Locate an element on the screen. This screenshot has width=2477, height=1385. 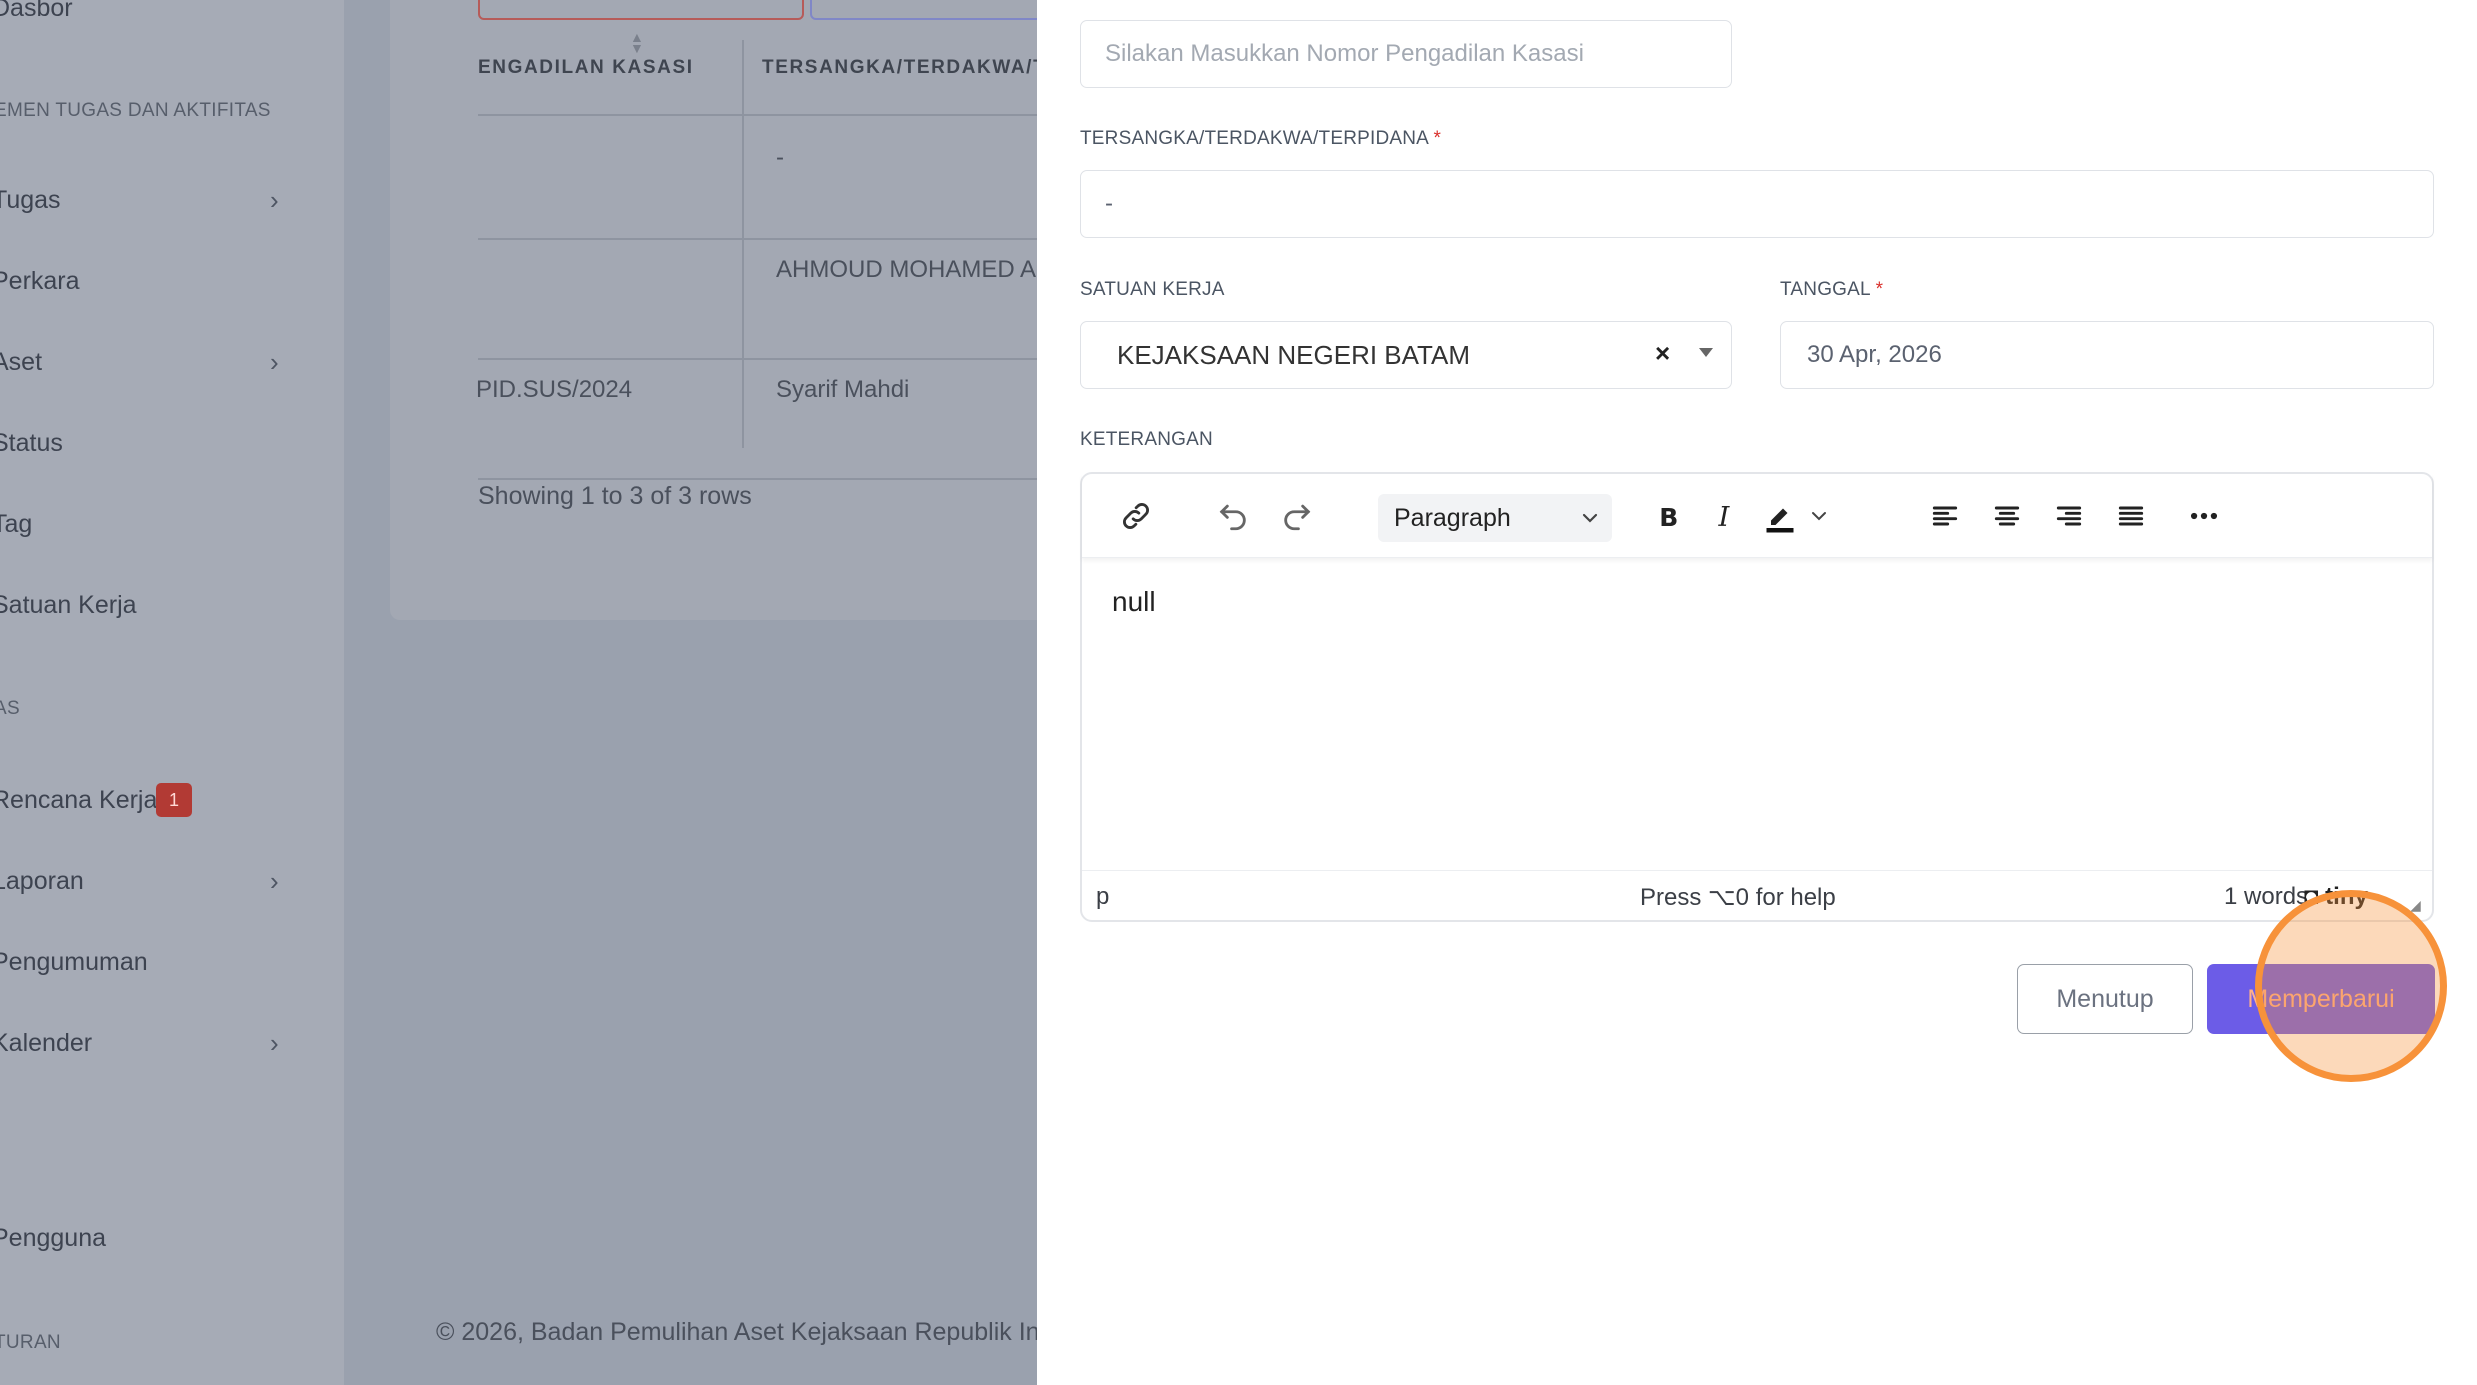
sidebar-item-label: Tag is located at coordinates (16, 523).